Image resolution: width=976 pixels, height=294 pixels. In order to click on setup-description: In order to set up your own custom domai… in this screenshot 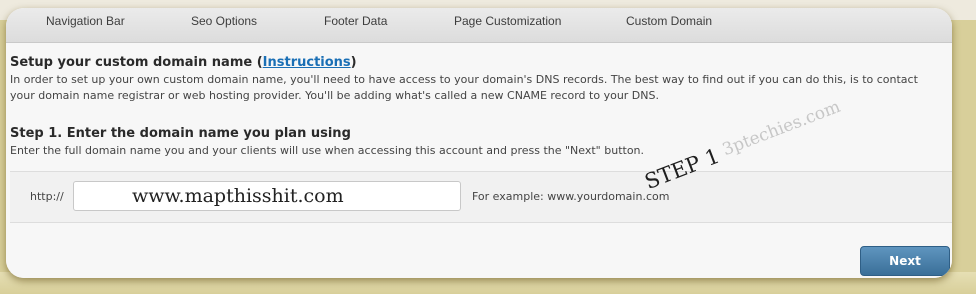, I will do `click(464, 87)`.